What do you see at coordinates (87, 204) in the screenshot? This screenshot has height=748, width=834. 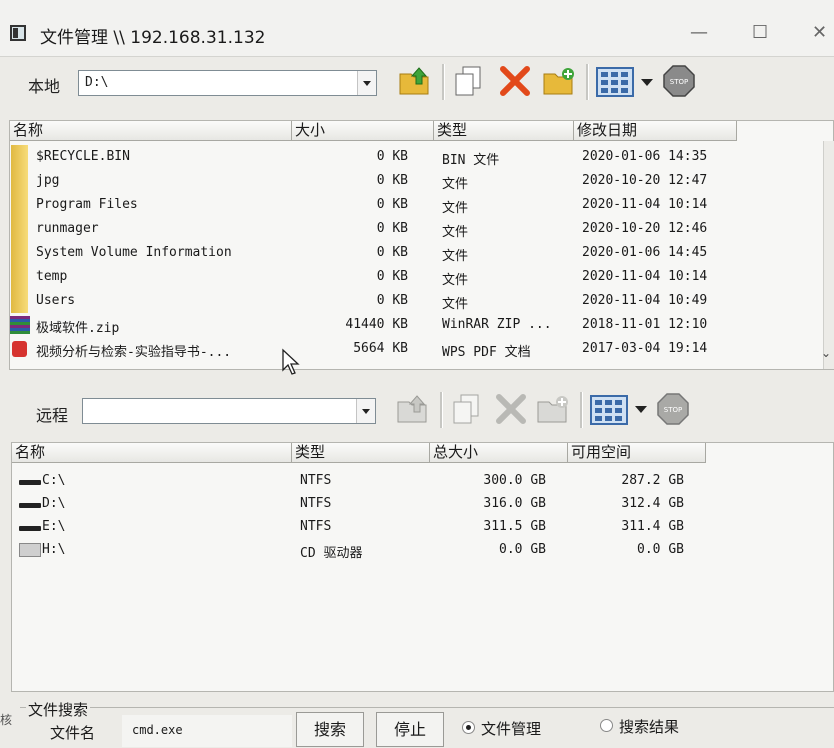 I see `file-name: Program Files` at bounding box center [87, 204].